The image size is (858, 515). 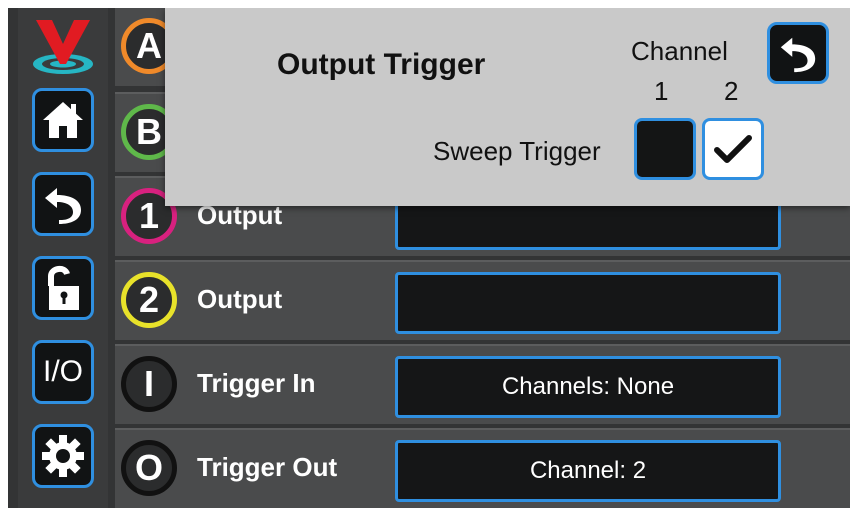 I want to click on sweep-trigger-channel-2-checkbox, so click(x=733, y=149).